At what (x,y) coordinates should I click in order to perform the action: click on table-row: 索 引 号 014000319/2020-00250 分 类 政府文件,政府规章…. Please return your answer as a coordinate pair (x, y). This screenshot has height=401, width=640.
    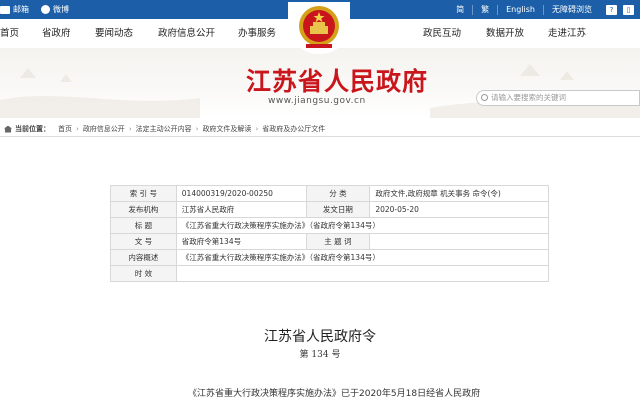
    Looking at the image, I should click on (329, 193).